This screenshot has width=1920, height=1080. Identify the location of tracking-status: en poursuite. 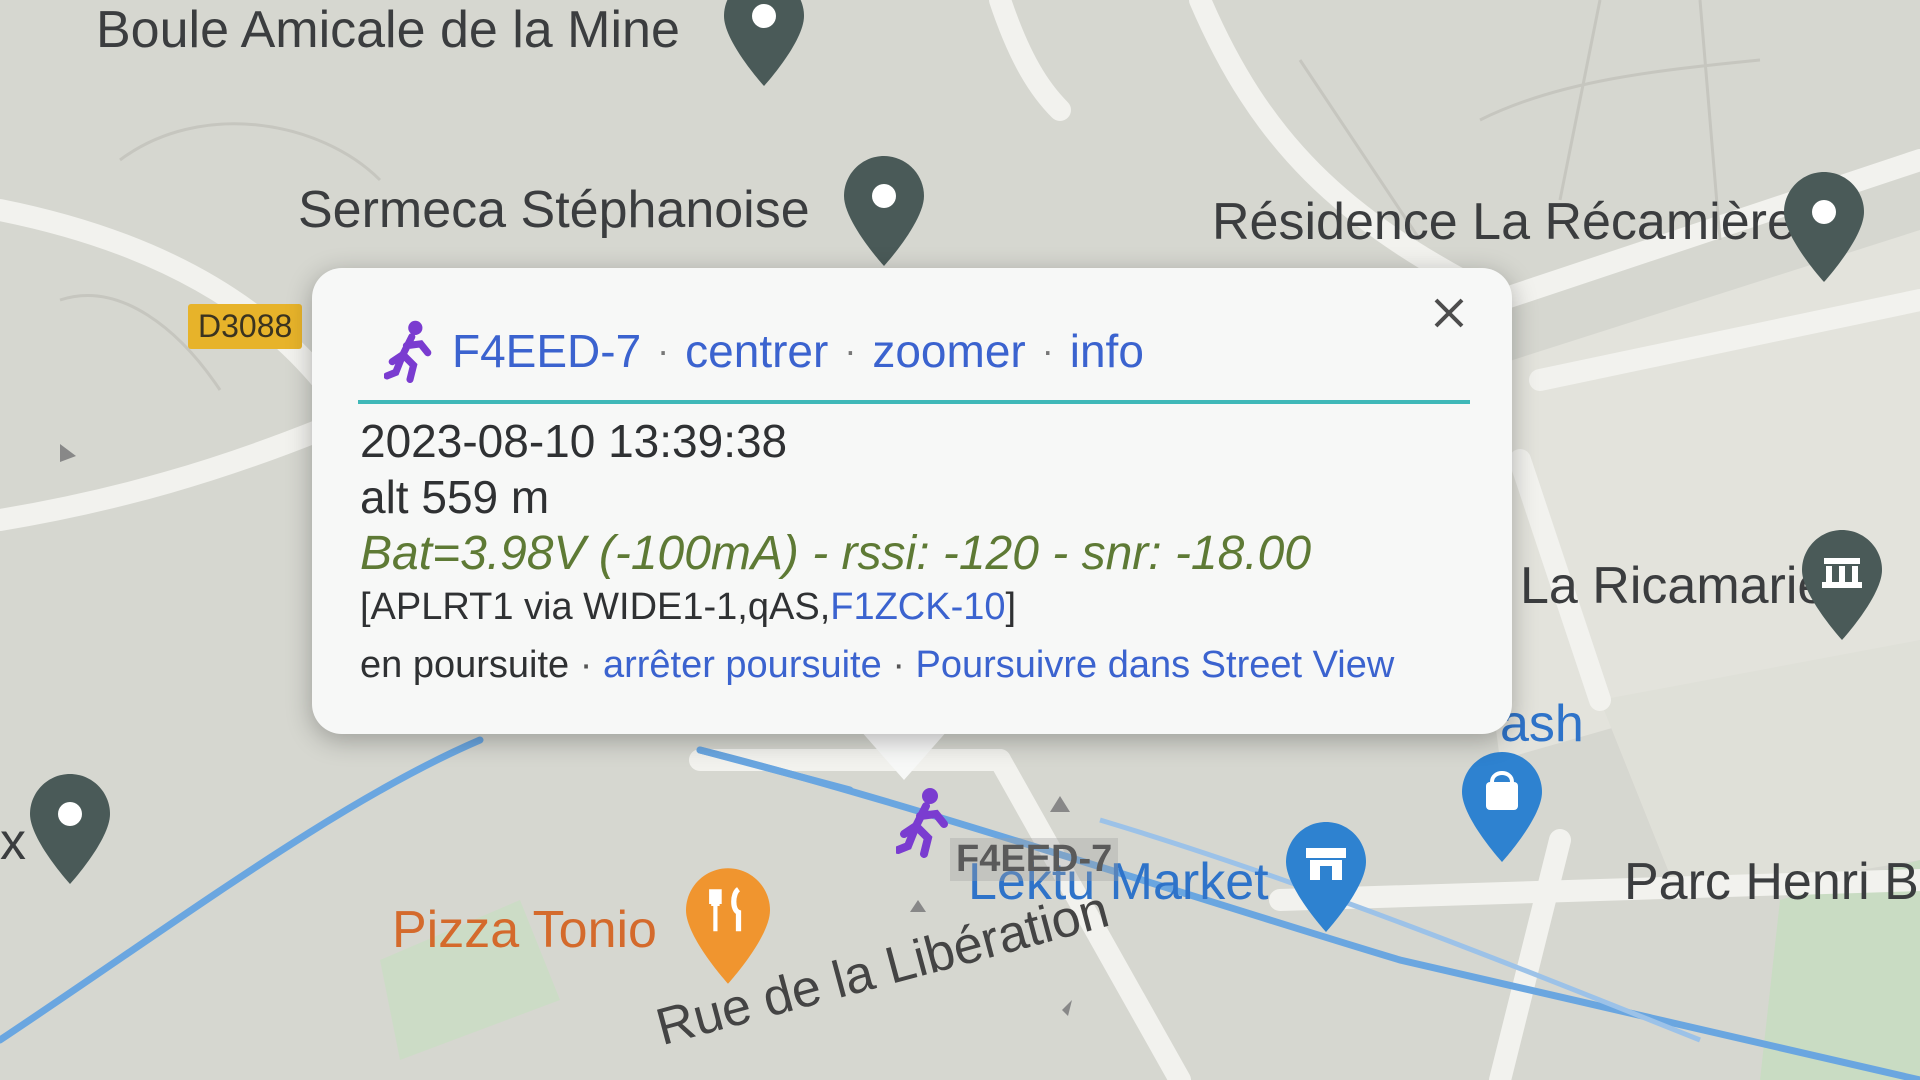
(465, 665).